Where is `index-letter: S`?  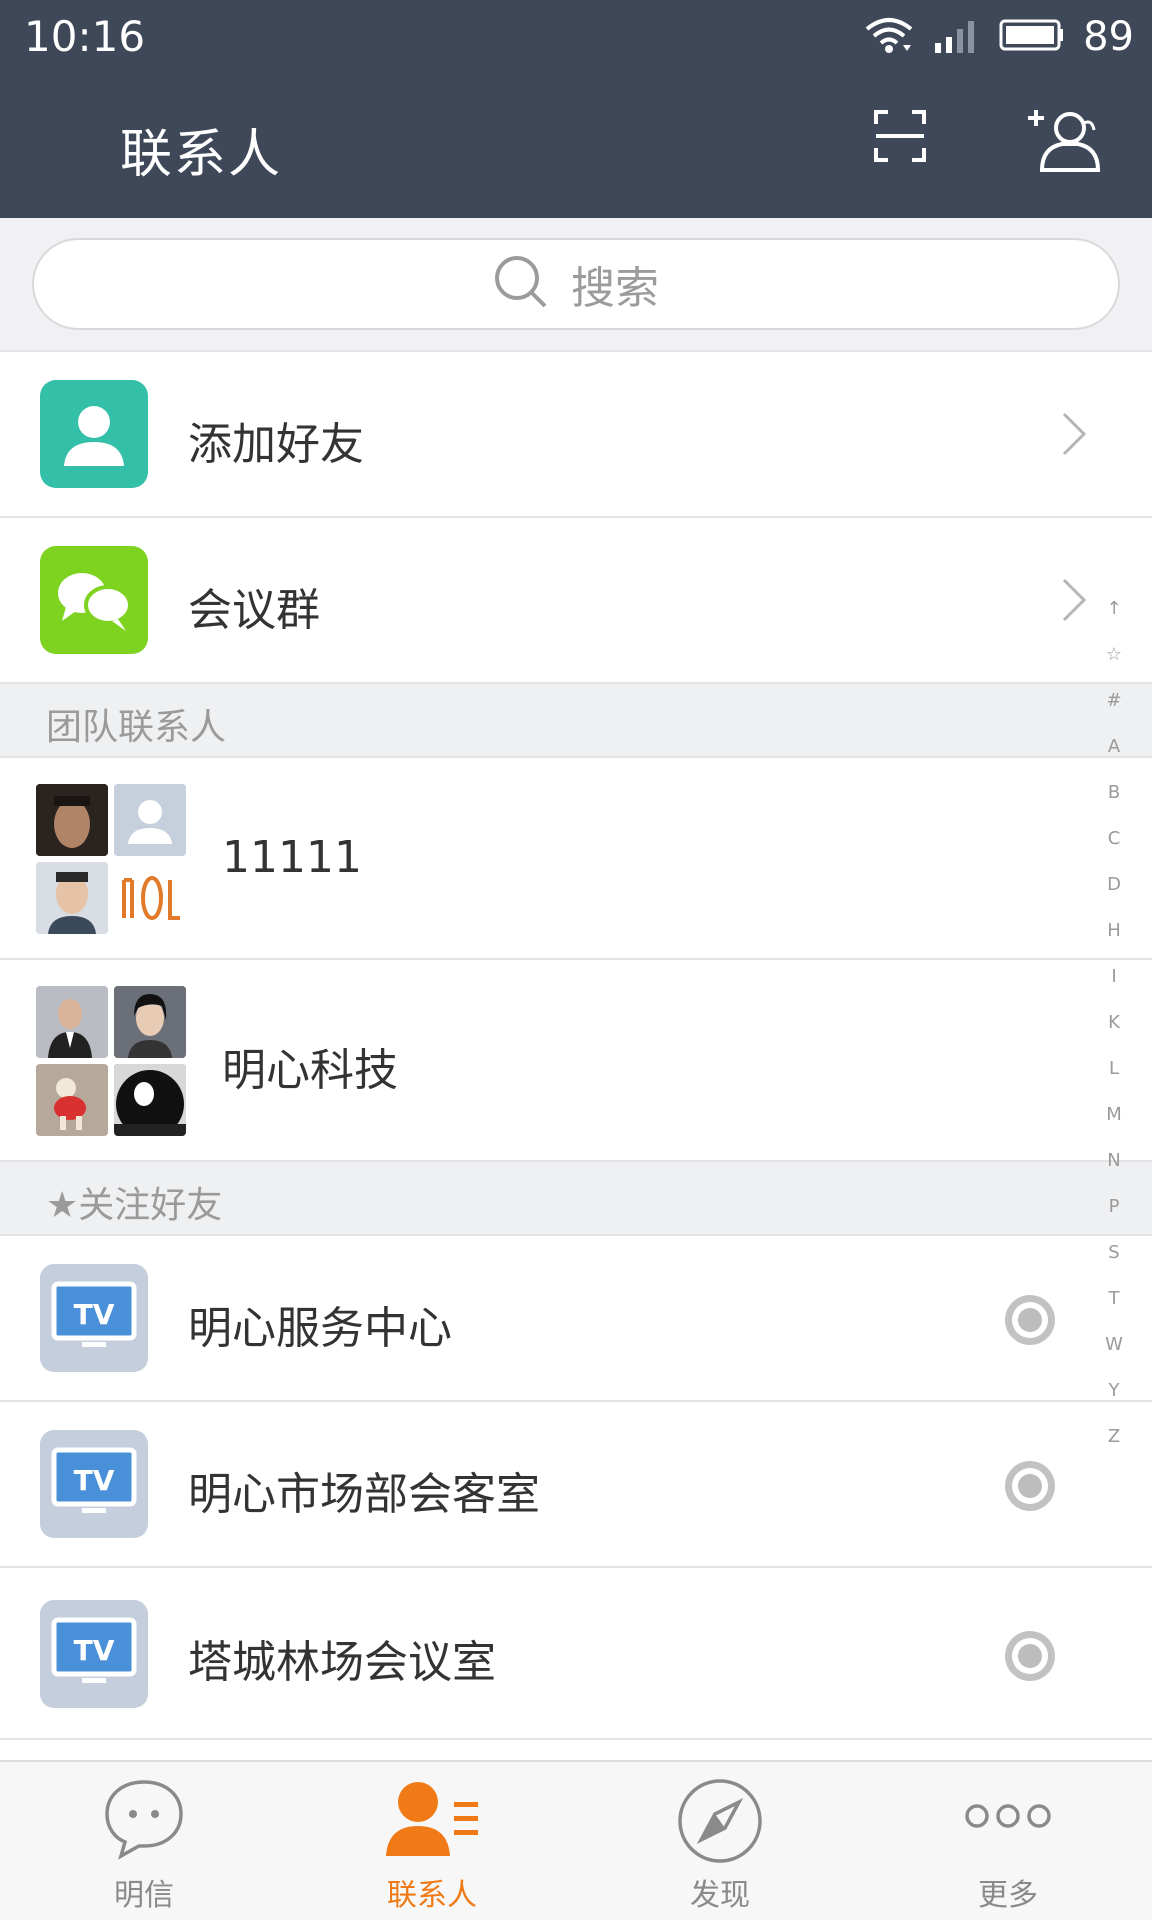
index-letter: S is located at coordinates (1114, 1252).